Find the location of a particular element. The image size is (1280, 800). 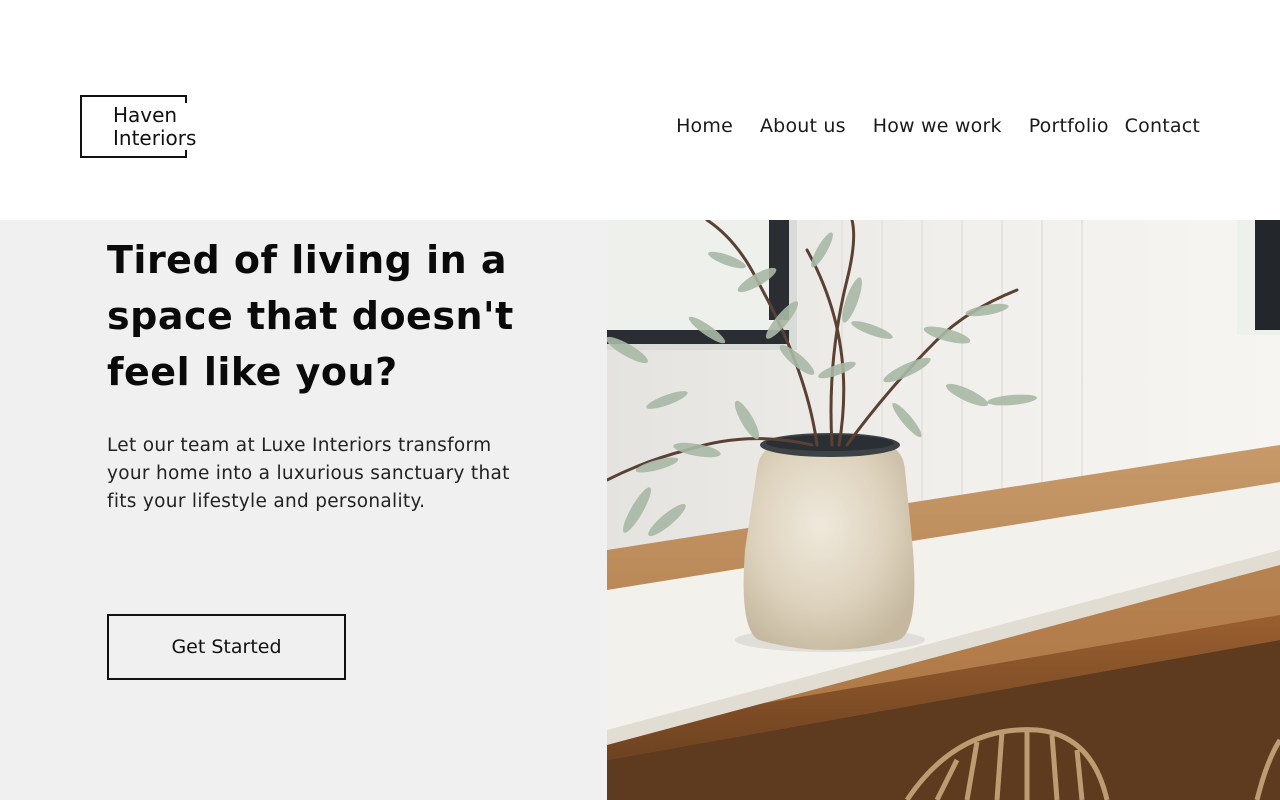

get-started-button: Get Started is located at coordinates (226, 647).